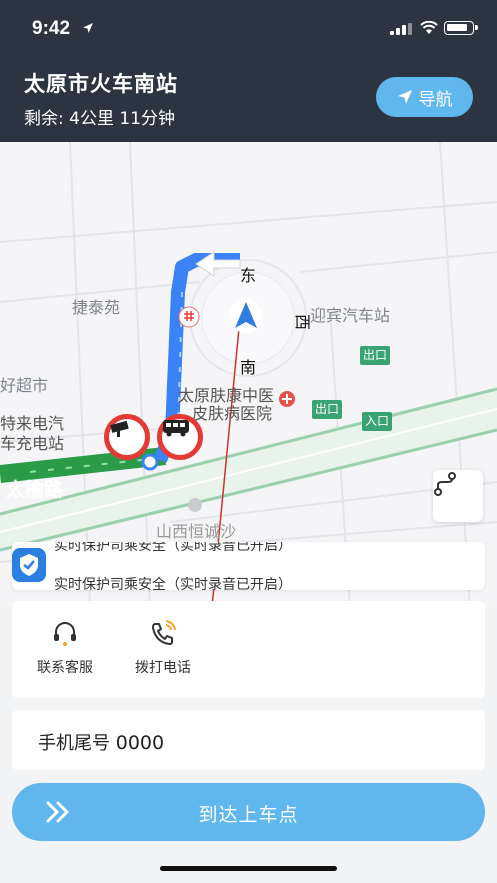  Describe the element at coordinates (163, 668) in the screenshot. I see `make-call-label: 拨打电话` at that location.